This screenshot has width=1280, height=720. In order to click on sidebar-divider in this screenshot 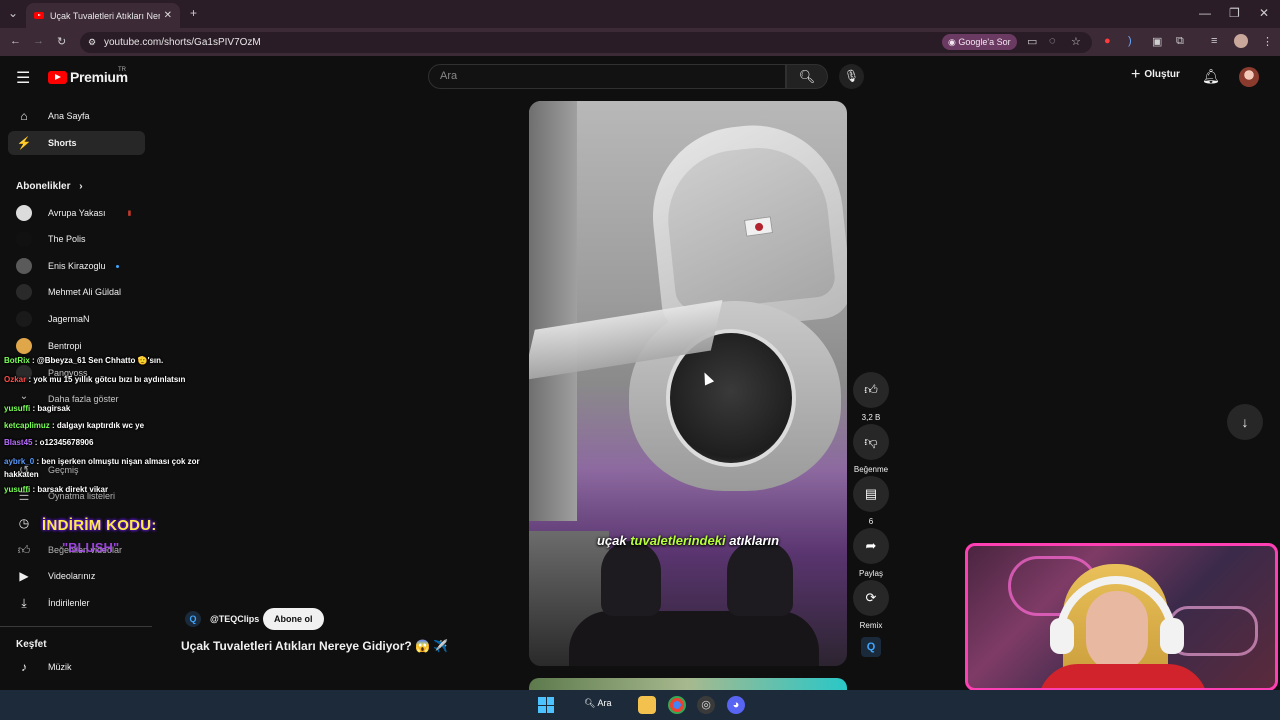, I will do `click(76, 626)`.